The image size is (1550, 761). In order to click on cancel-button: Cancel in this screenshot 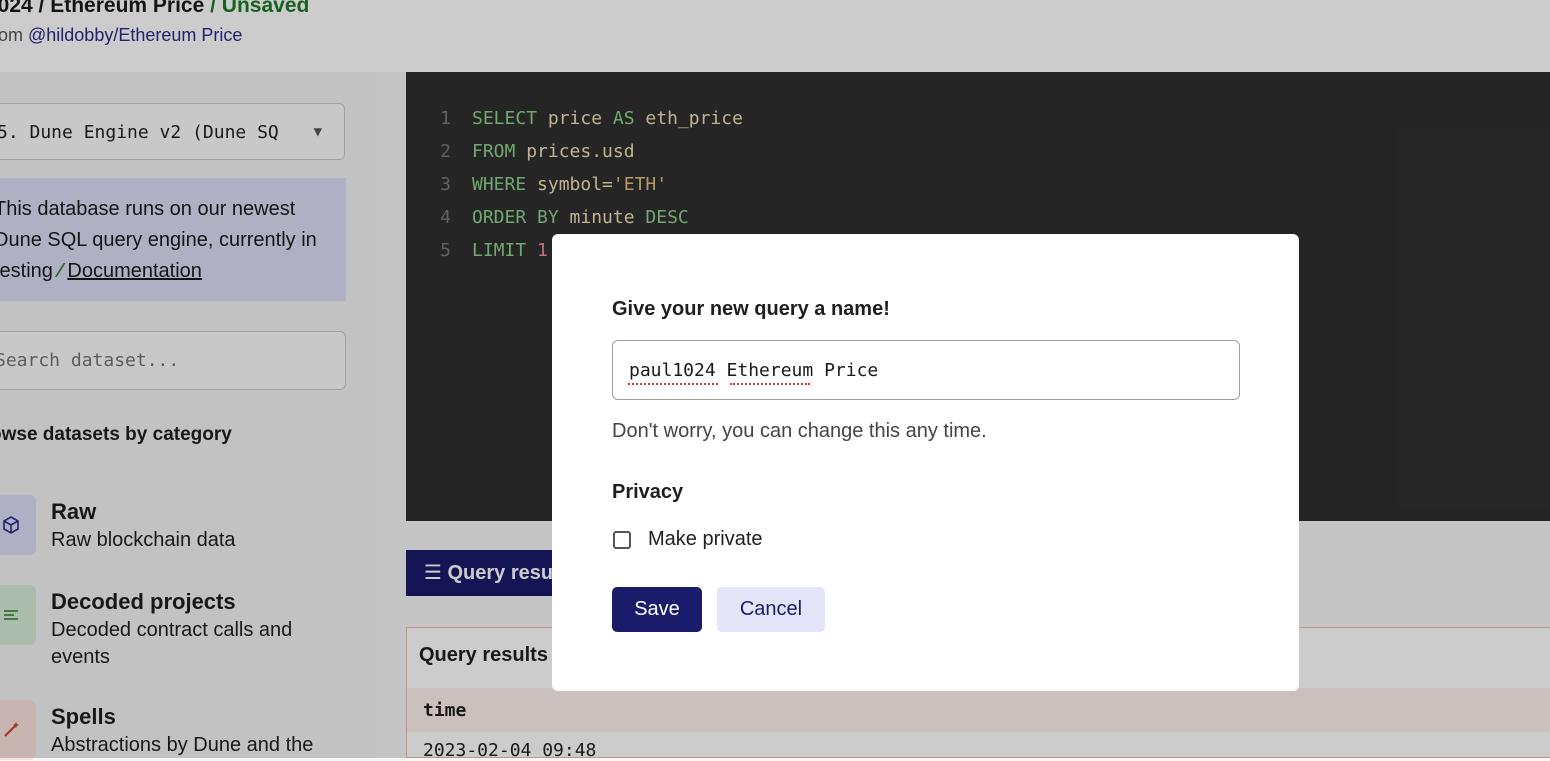, I will do `click(771, 609)`.